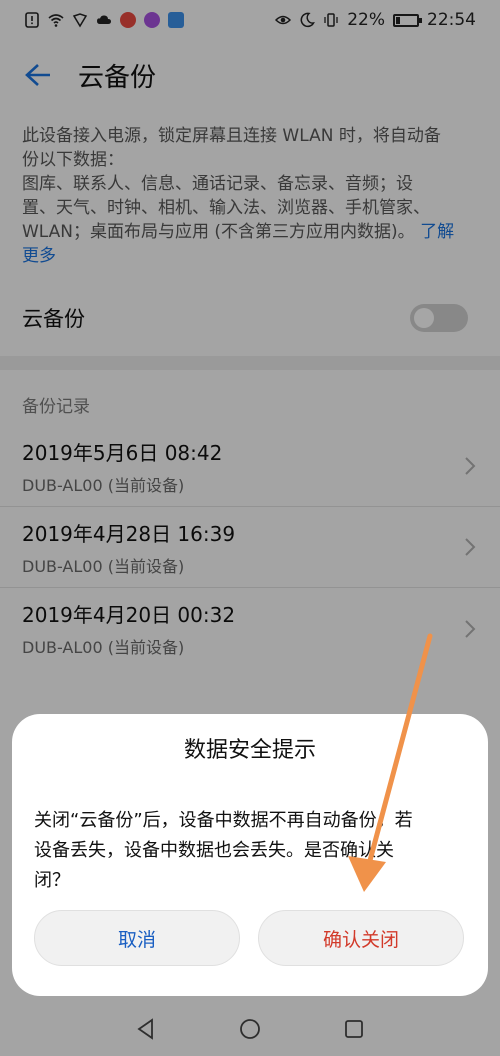  Describe the element at coordinates (214, 850) in the screenshot. I see `dialog-message-line: 设备丢失，设备中数据也会丢失。是否确认关` at that location.